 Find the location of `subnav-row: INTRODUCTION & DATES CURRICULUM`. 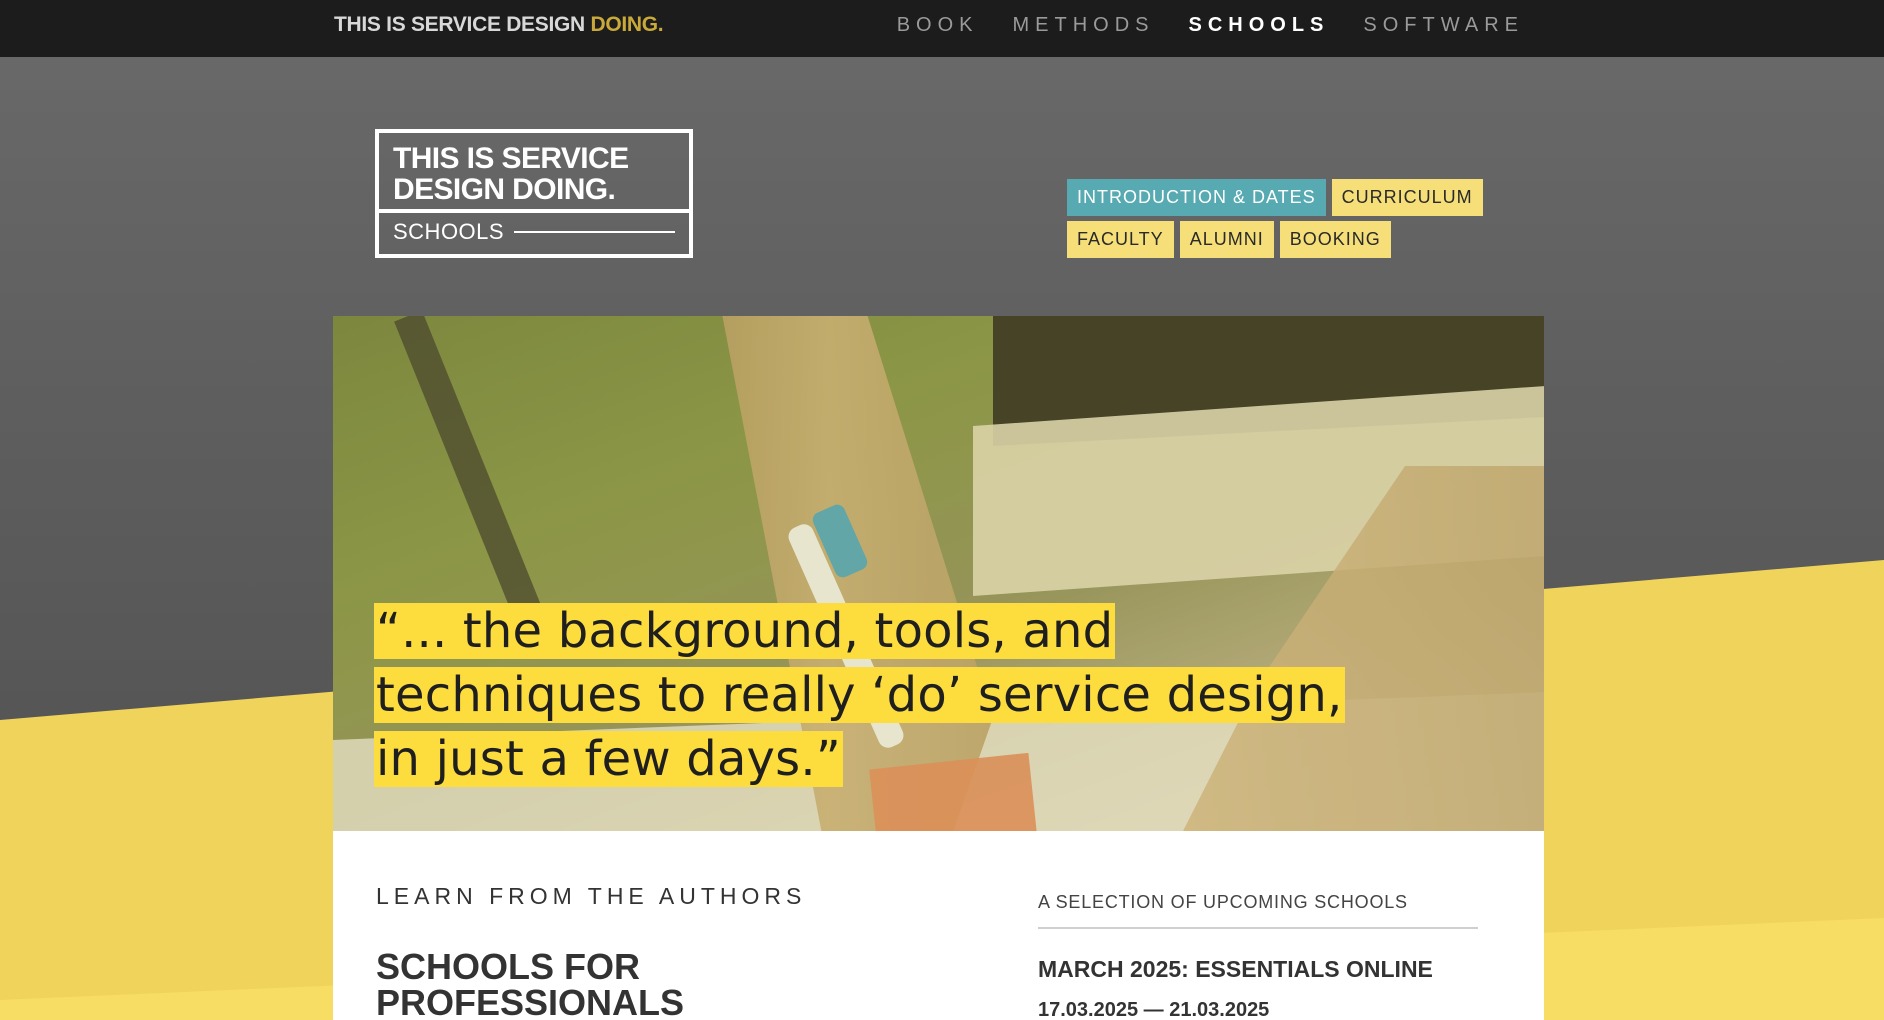

subnav-row: INTRODUCTION & DATES CURRICULUM is located at coordinates (1292, 197).